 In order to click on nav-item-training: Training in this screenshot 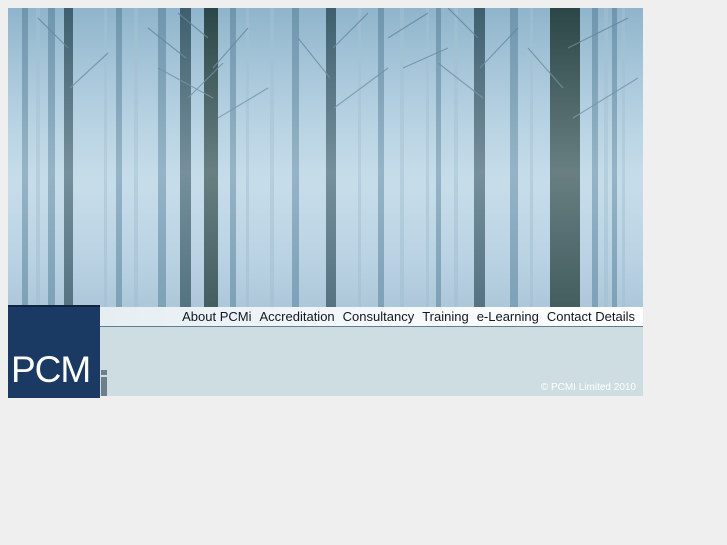, I will do `click(445, 316)`.